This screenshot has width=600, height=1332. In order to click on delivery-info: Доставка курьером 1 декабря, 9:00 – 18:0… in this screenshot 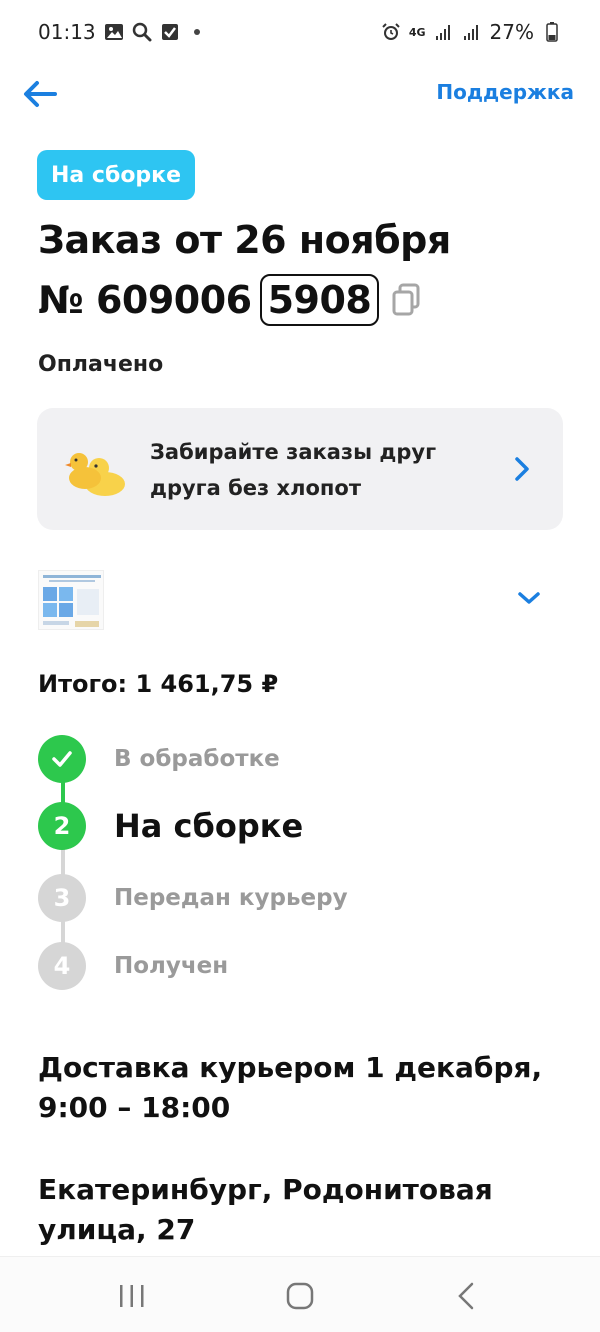, I will do `click(290, 1087)`.